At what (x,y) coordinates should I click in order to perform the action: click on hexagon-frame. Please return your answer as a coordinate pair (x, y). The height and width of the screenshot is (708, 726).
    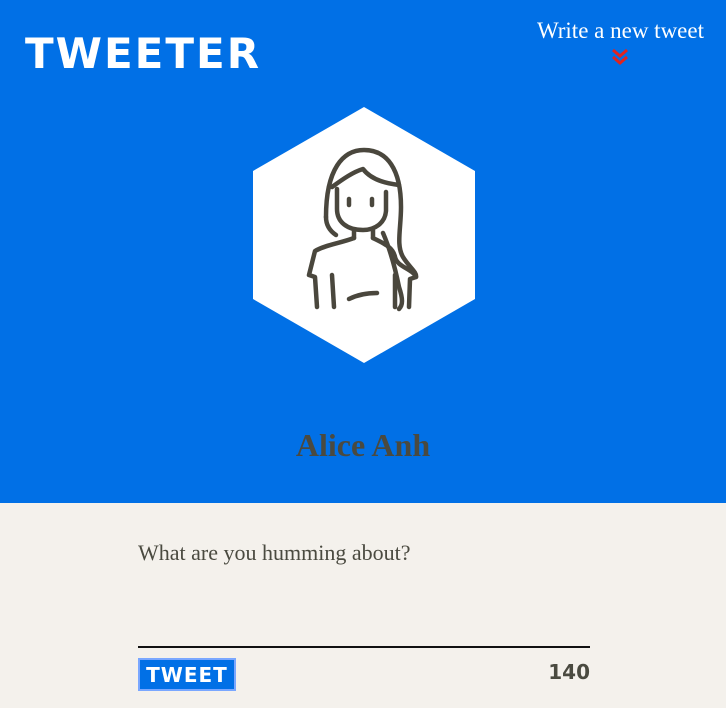
    Looking at the image, I should click on (364, 235).